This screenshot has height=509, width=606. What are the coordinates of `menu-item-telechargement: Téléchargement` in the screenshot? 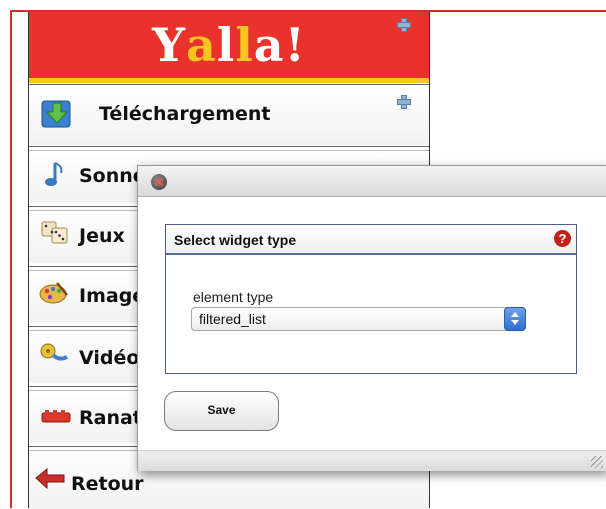 It's located at (229, 114).